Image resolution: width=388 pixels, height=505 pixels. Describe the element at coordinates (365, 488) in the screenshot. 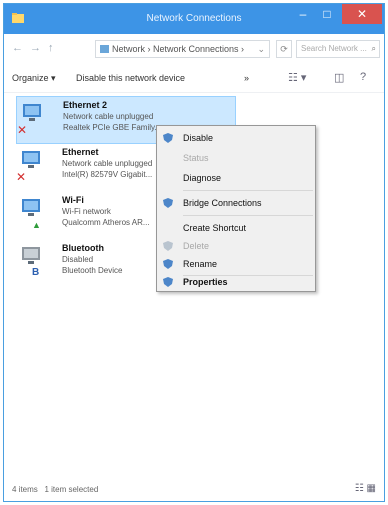

I see `view-toggle-buttons: ☷ ▦` at that location.